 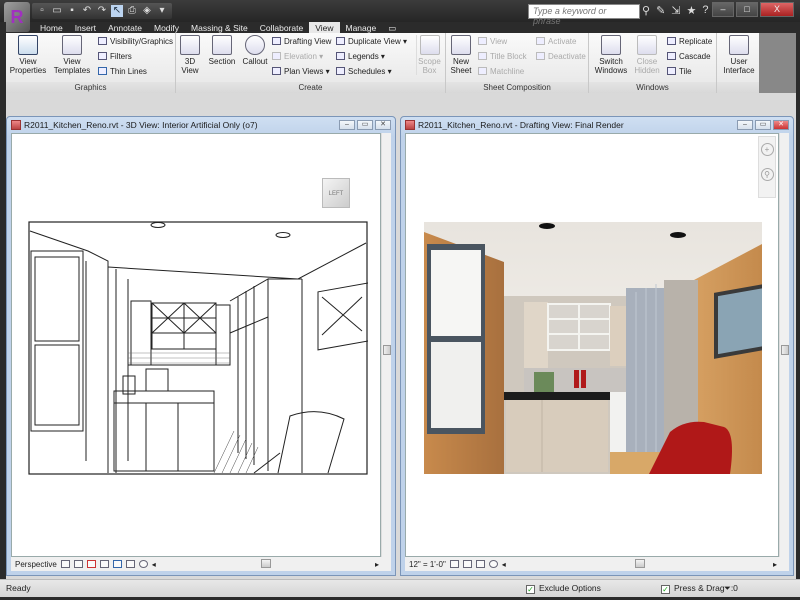 I want to click on matchline-button: Matchline, so click(x=501, y=72).